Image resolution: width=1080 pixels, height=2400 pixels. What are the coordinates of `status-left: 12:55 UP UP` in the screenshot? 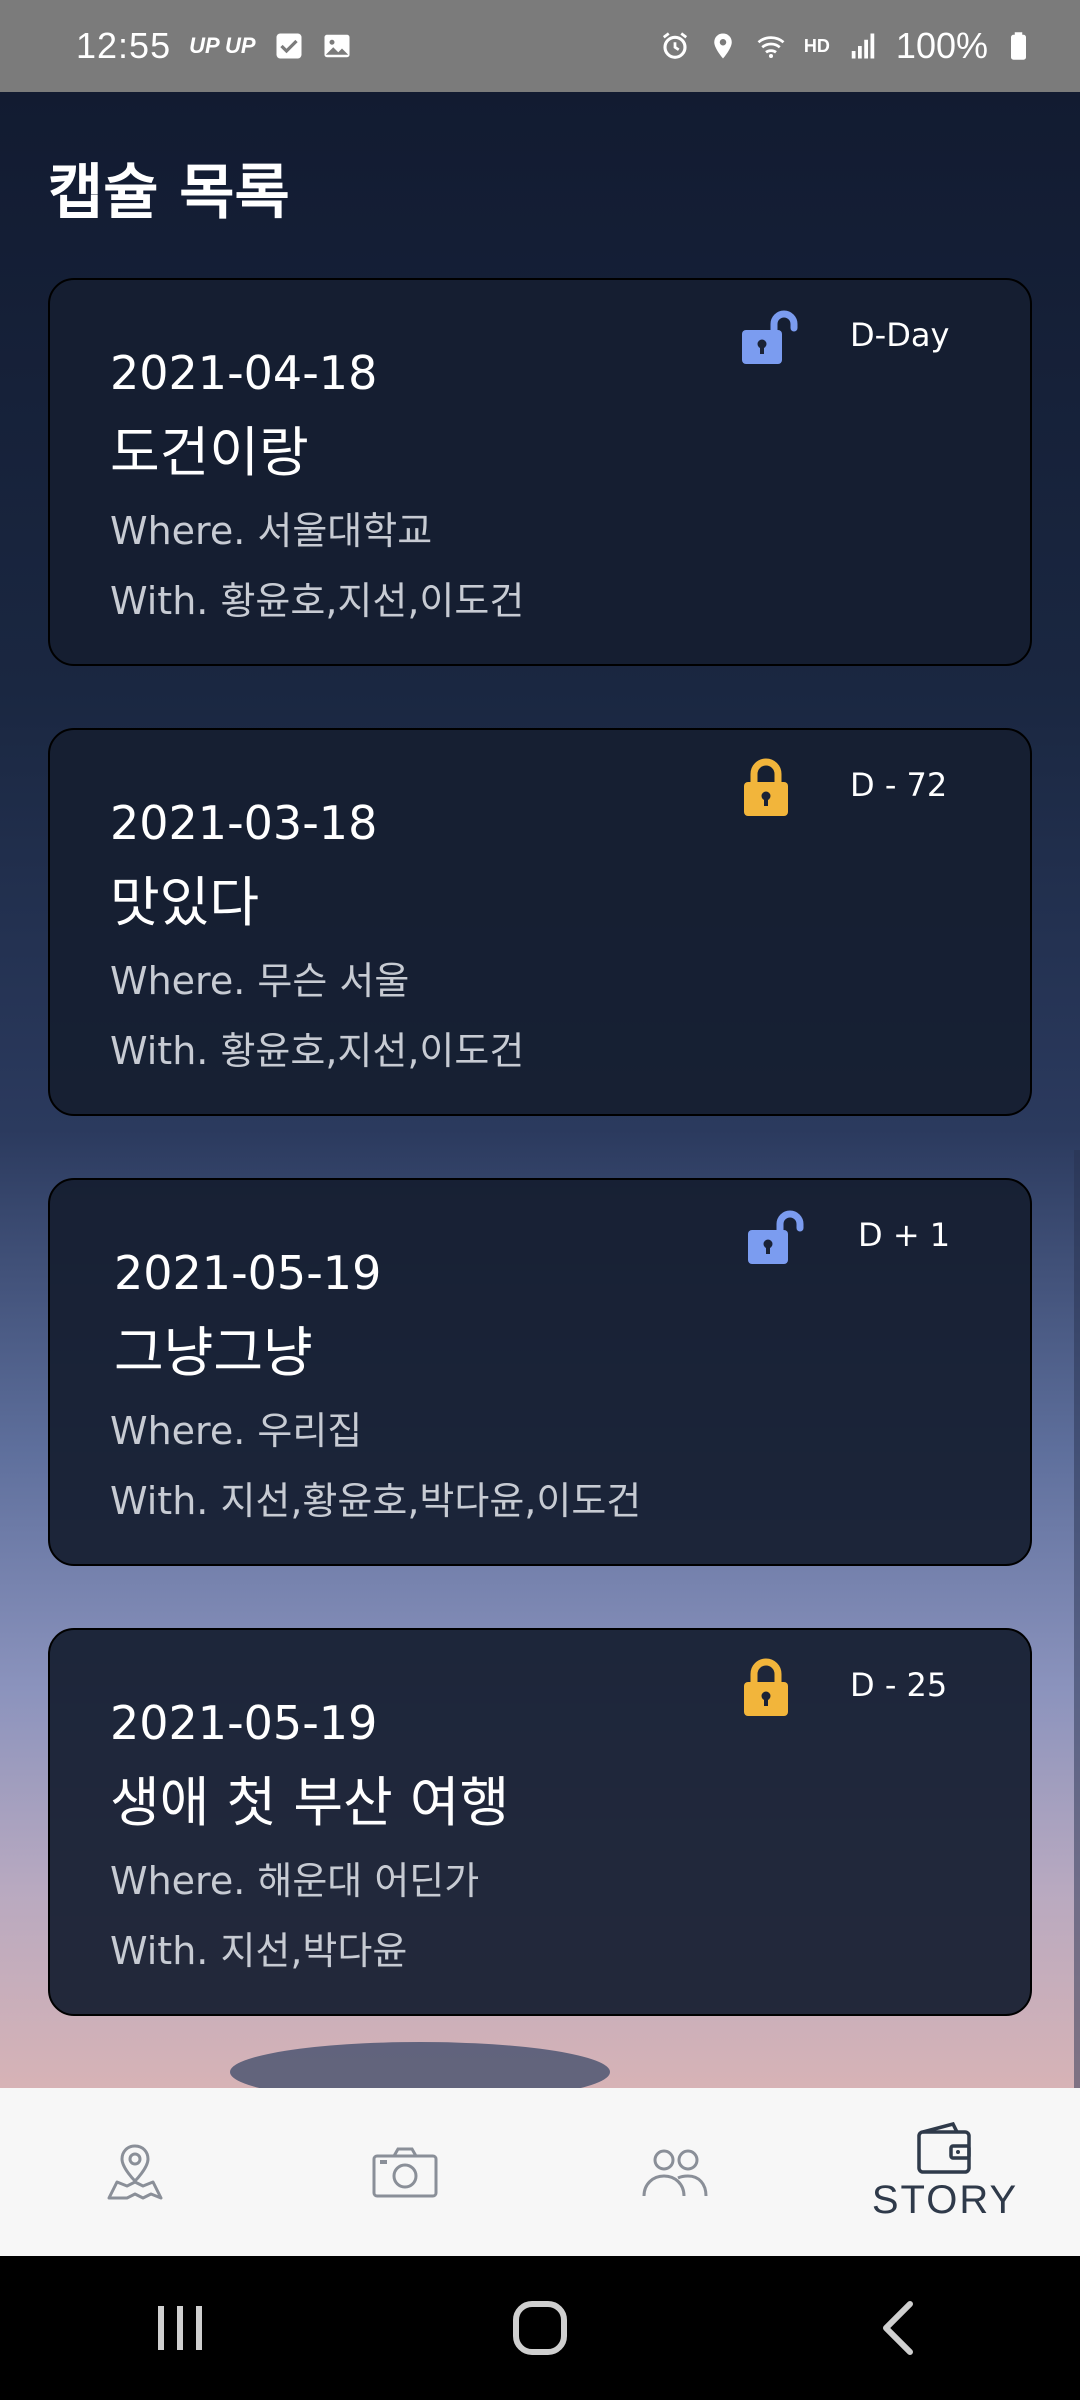 It's located at (214, 46).